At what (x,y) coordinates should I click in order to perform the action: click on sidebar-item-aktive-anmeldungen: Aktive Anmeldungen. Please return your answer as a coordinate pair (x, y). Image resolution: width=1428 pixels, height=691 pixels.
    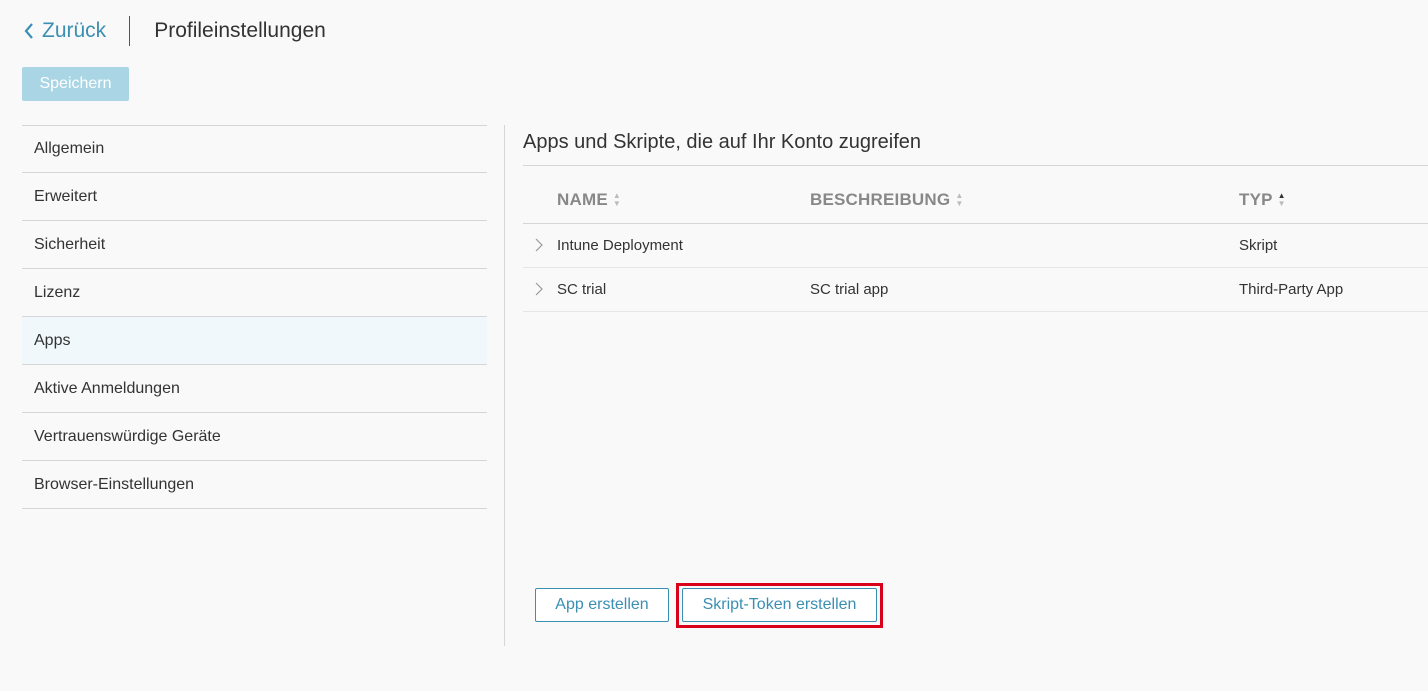
    Looking at the image, I should click on (254, 389).